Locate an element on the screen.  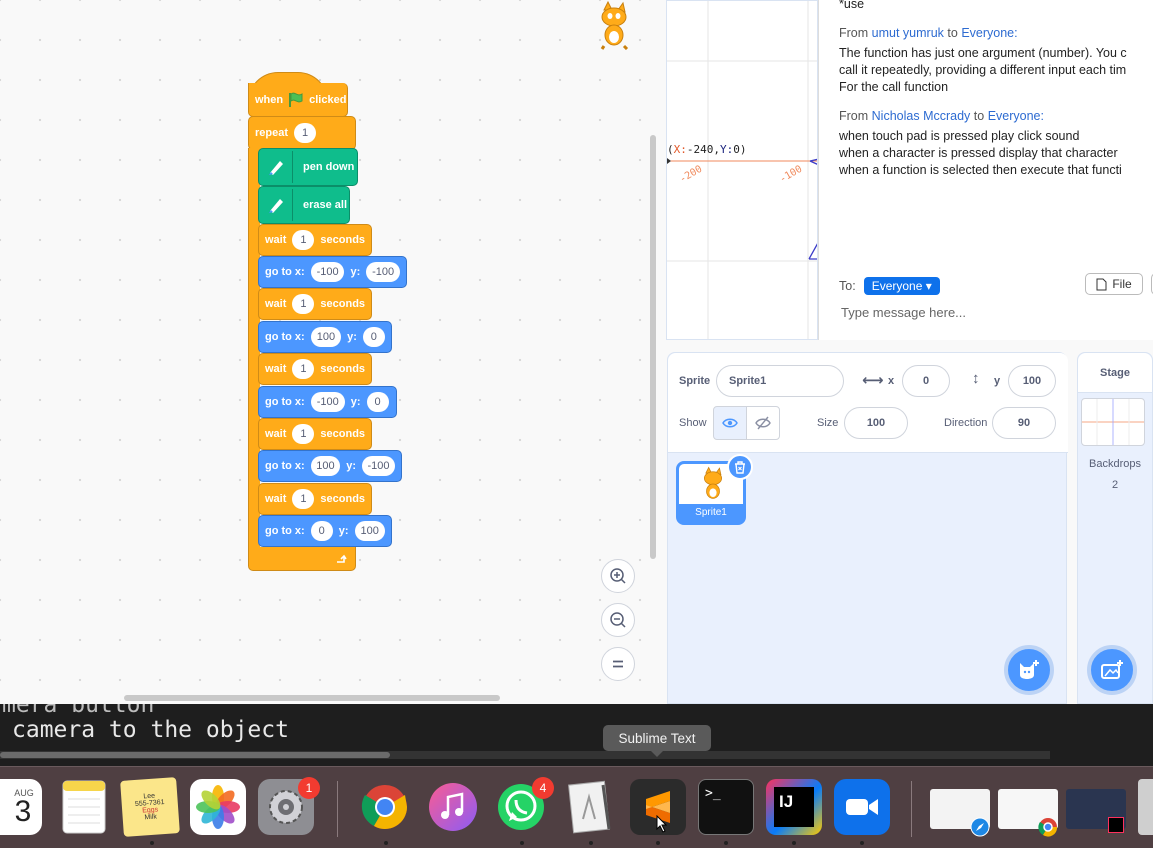
notes-app-icon is located at coordinates (84, 807).